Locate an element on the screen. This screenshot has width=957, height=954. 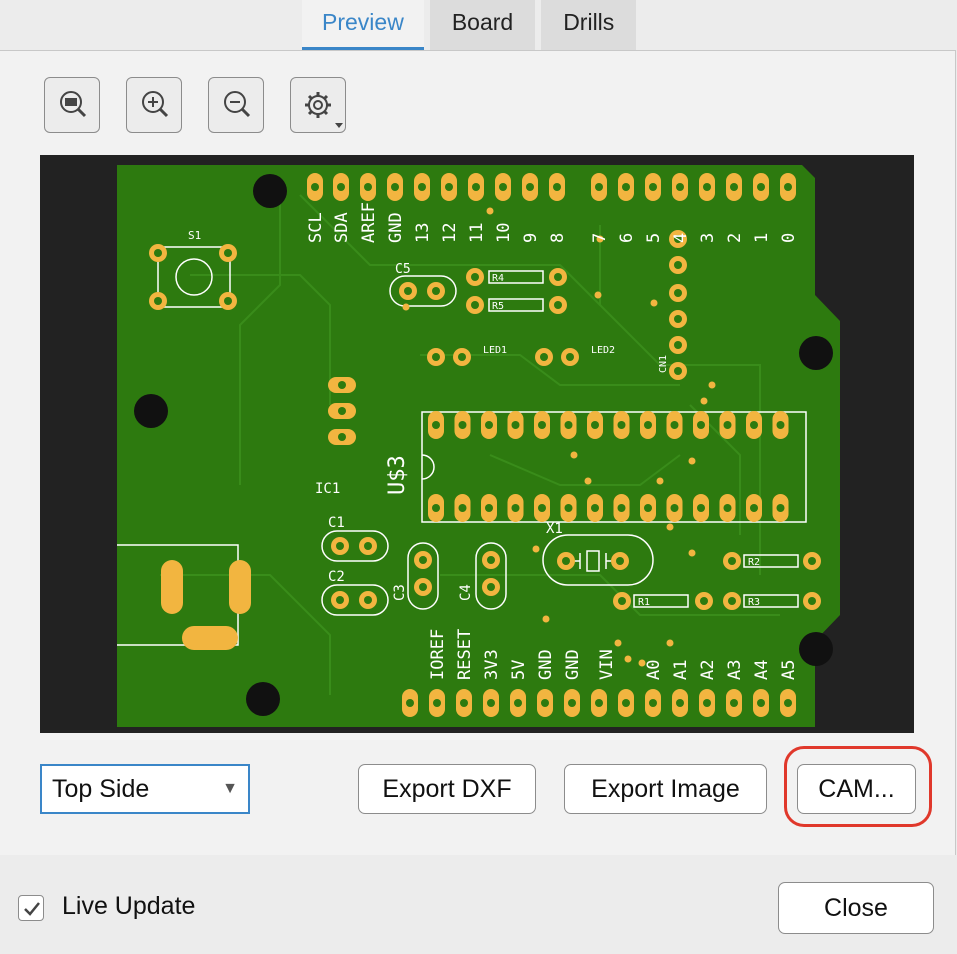
zoom-in-button is located at coordinates (154, 105).